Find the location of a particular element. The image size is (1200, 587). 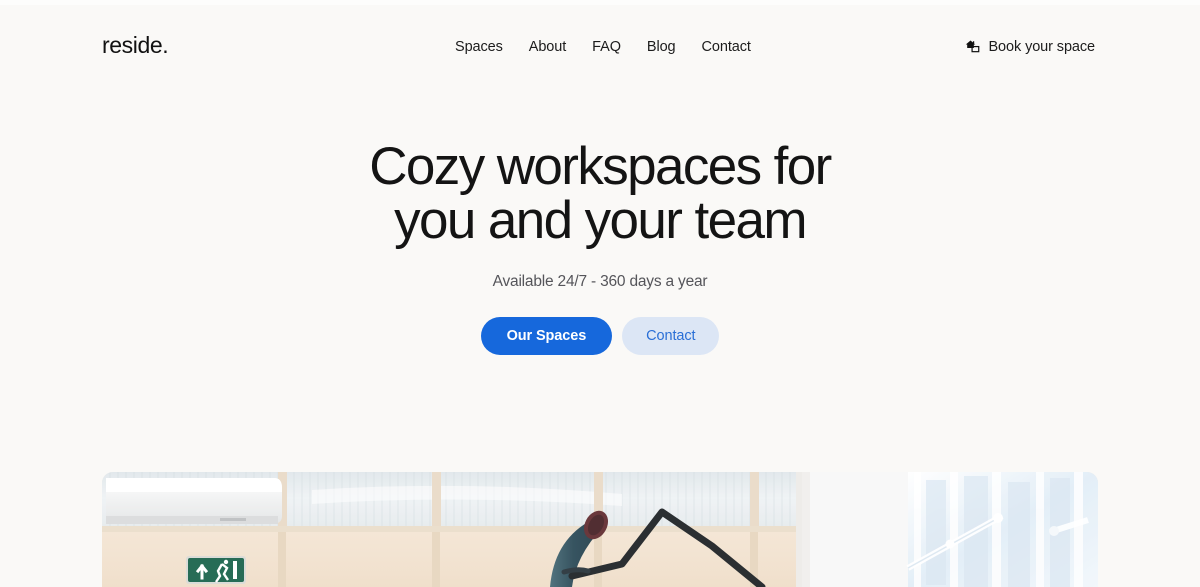

nav-item-about: About is located at coordinates (548, 47).